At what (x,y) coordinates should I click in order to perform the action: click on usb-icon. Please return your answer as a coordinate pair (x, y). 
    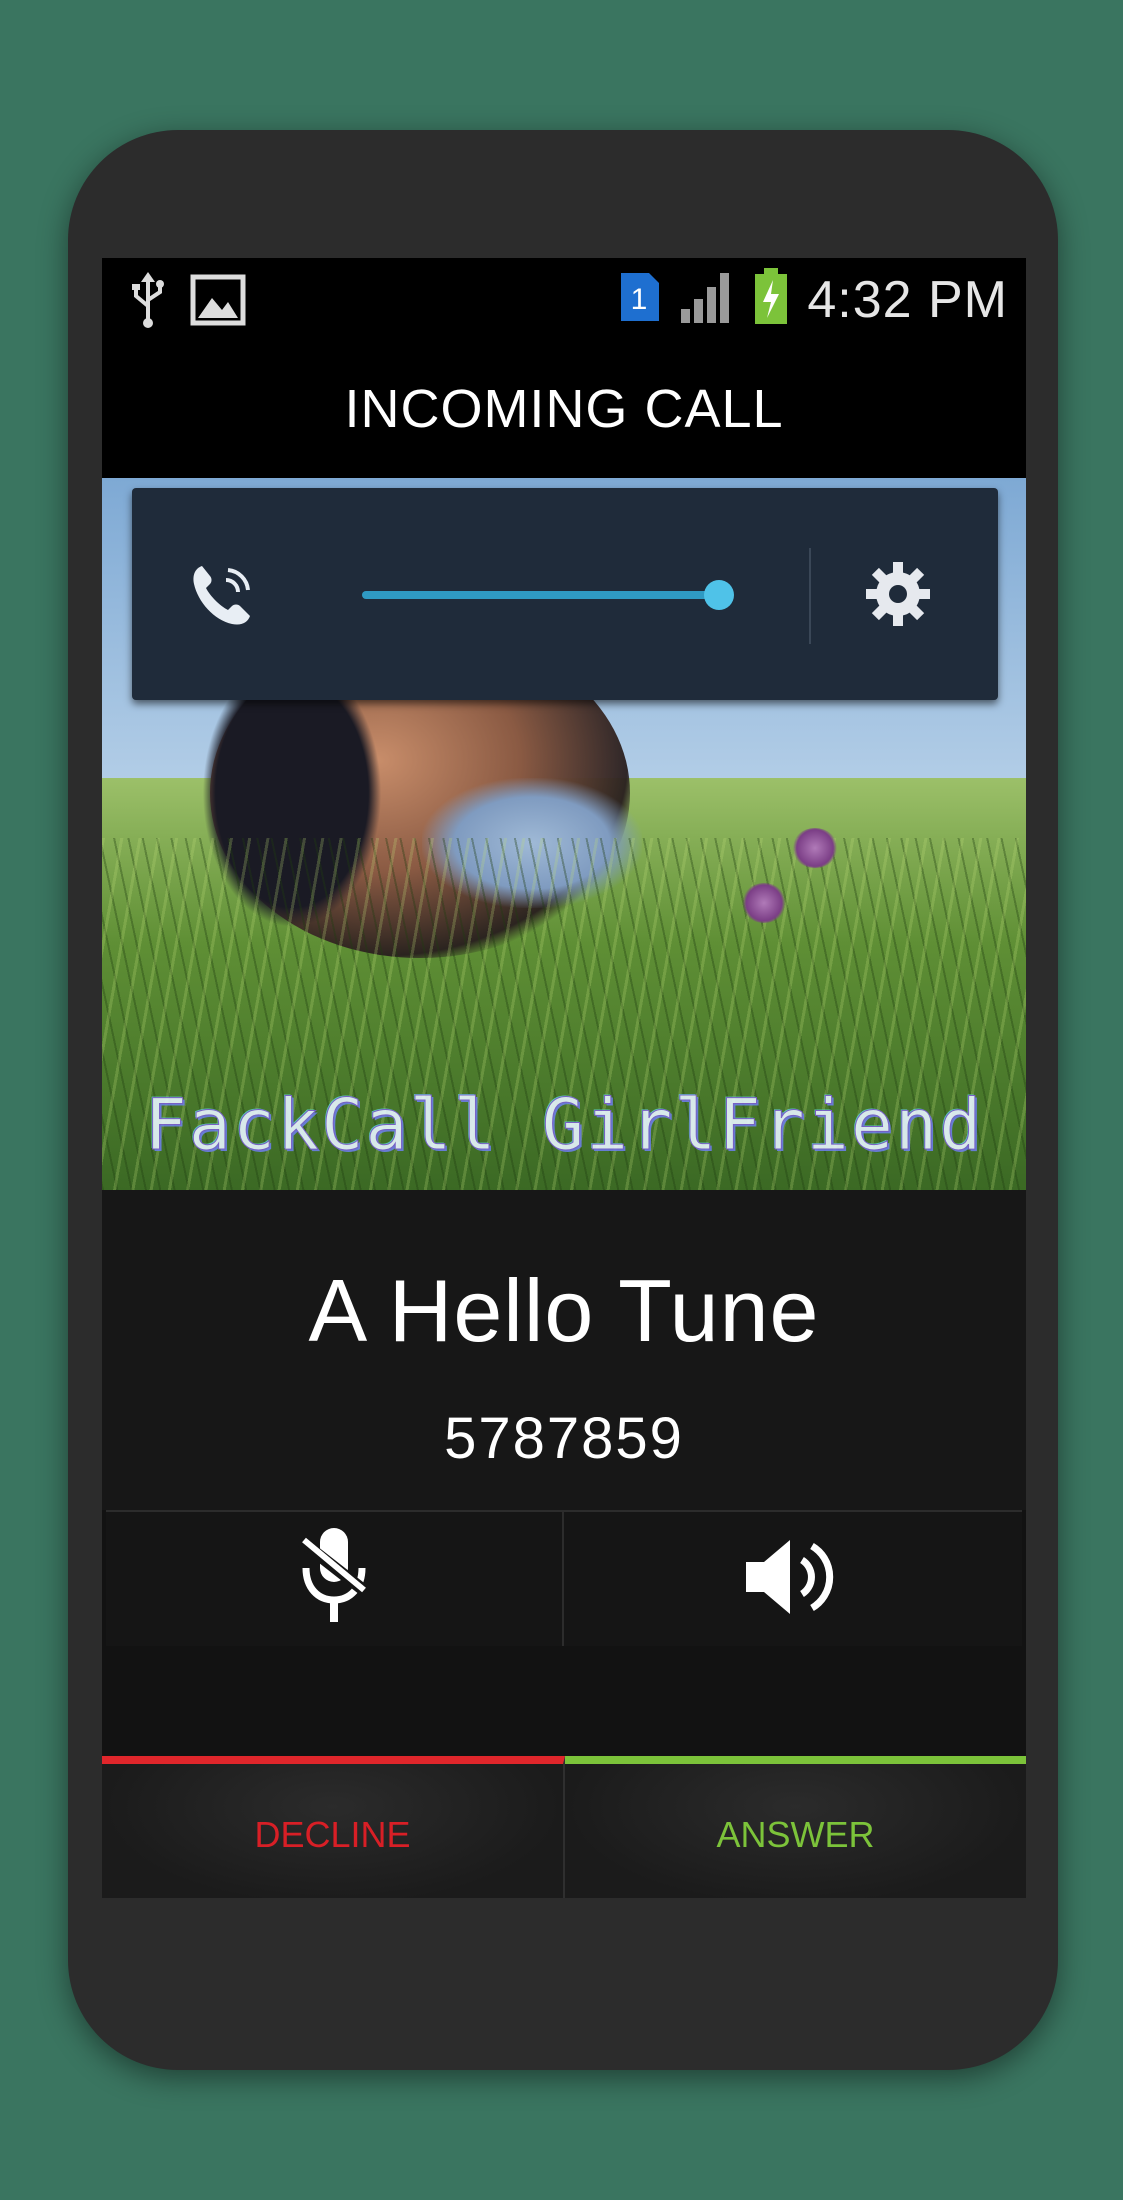
    Looking at the image, I should click on (148, 302).